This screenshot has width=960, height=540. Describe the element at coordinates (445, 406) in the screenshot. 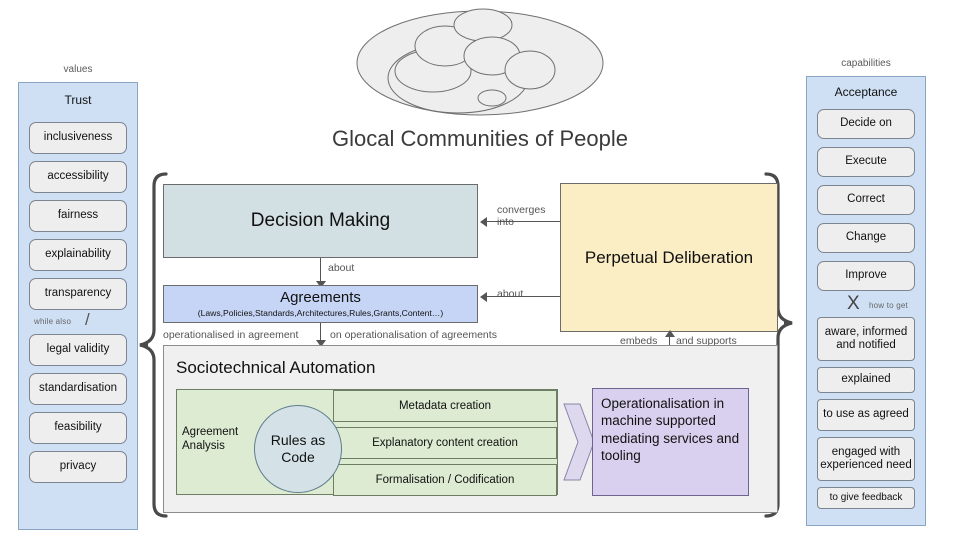

I see `green-row-metadata-creation-label: Metadata creation` at that location.